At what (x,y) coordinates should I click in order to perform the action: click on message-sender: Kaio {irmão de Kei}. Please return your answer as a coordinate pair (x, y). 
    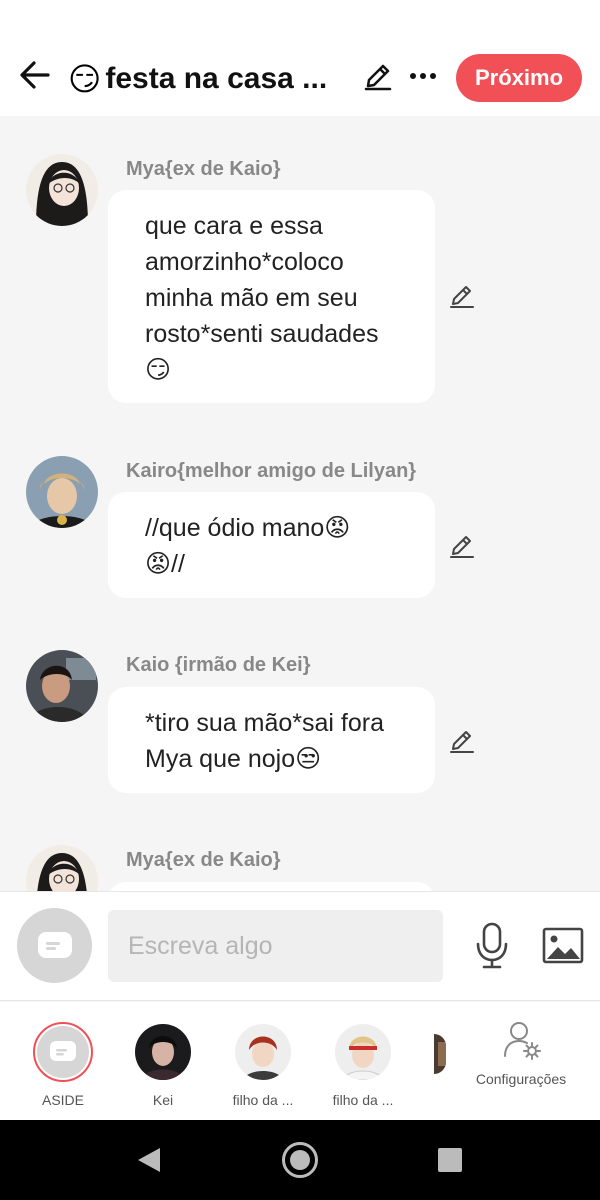
    Looking at the image, I should click on (218, 665).